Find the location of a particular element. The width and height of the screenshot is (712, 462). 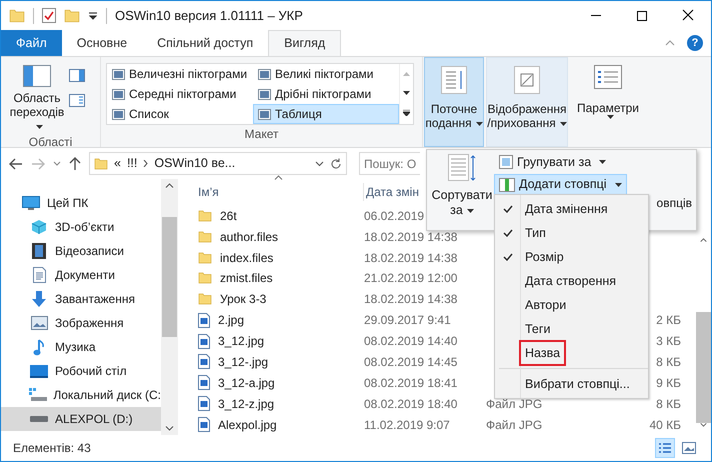

options-button: Параметри is located at coordinates (608, 102).